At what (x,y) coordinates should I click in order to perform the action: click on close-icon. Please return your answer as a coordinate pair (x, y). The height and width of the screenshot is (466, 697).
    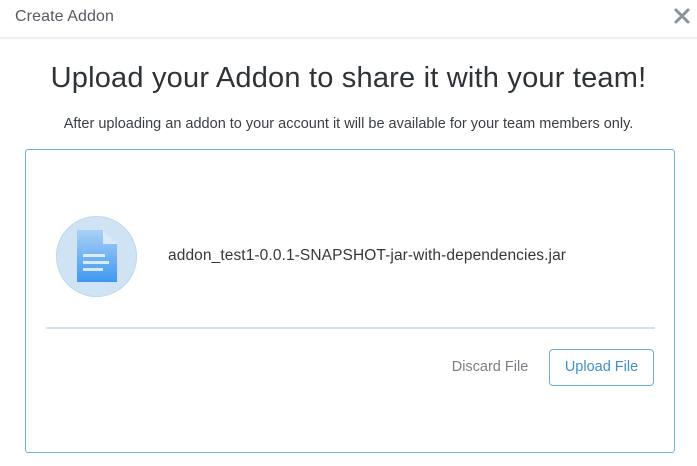
    Looking at the image, I should click on (682, 16).